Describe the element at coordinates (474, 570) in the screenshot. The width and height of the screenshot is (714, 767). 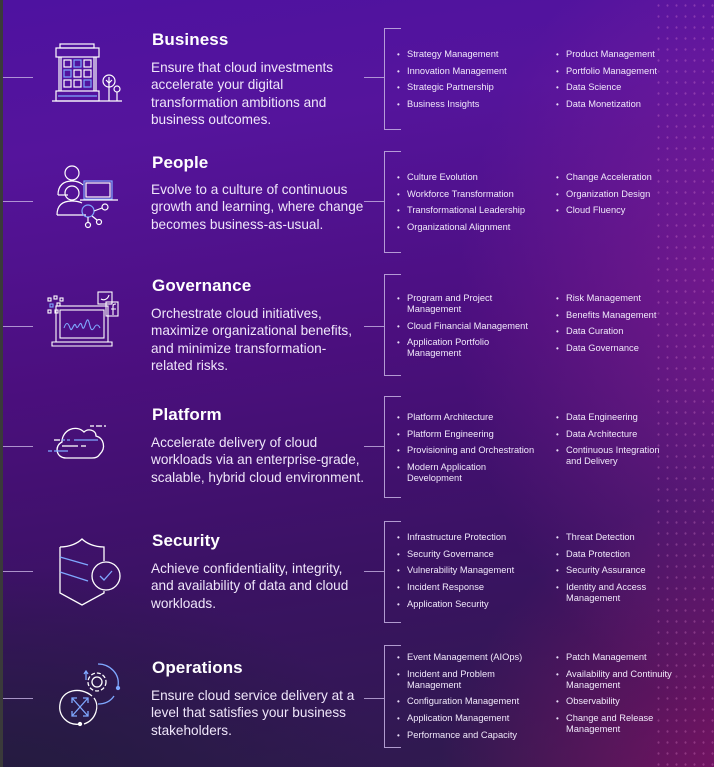
I see `capability-item: Vulnerability Management` at that location.